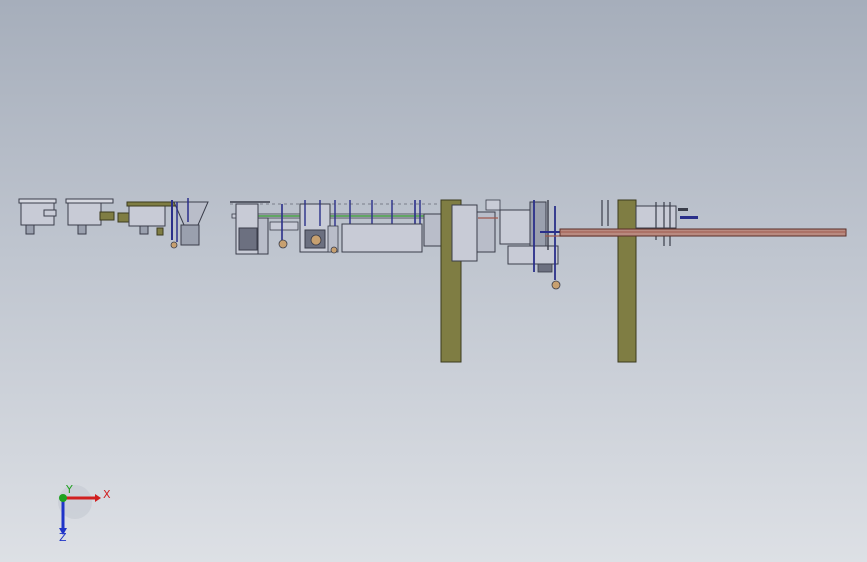 This screenshot has height=562, width=867. I want to click on coordinate-triad: X Y Z, so click(84, 513).